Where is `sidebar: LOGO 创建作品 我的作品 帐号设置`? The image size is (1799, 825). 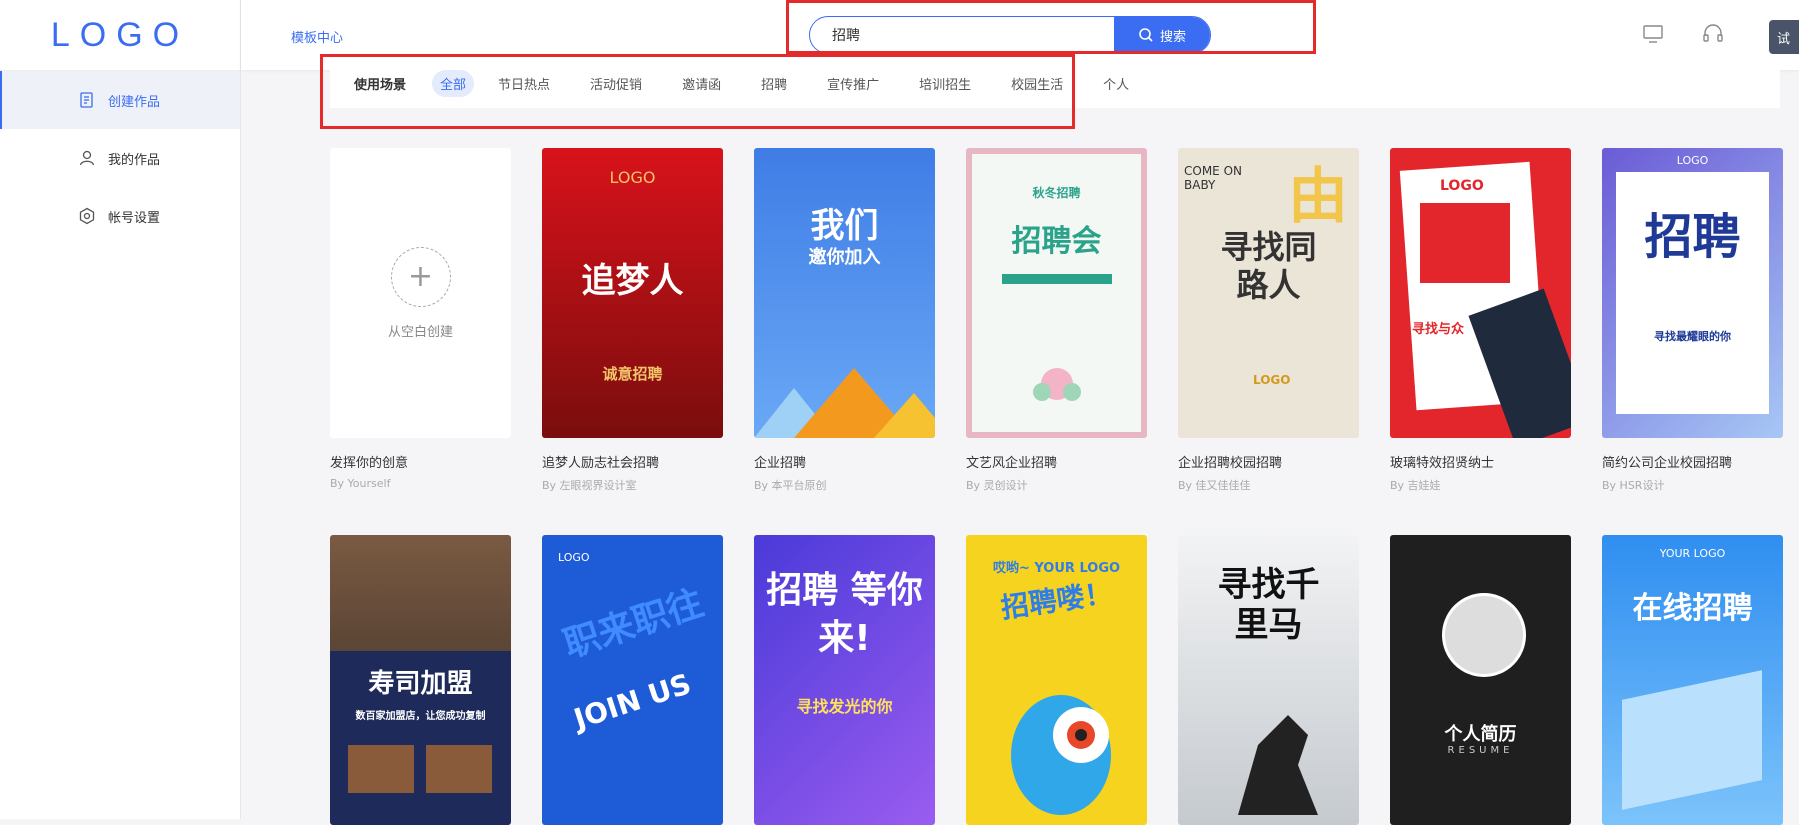
sidebar: LOGO 创建作品 我的作品 帐号设置 is located at coordinates (120, 409).